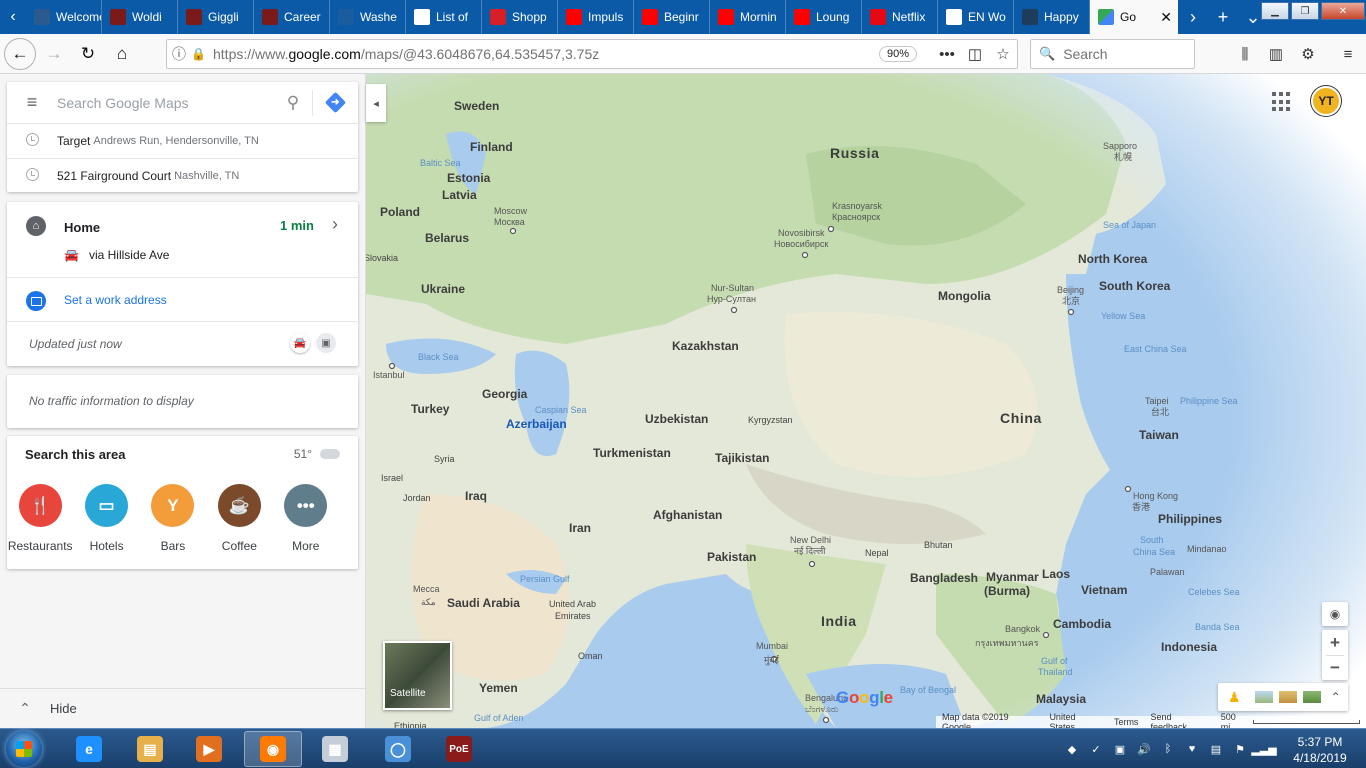  Describe the element at coordinates (1320, 750) in the screenshot. I see `system-clock: 5:37 PM 4/18/2019` at that location.